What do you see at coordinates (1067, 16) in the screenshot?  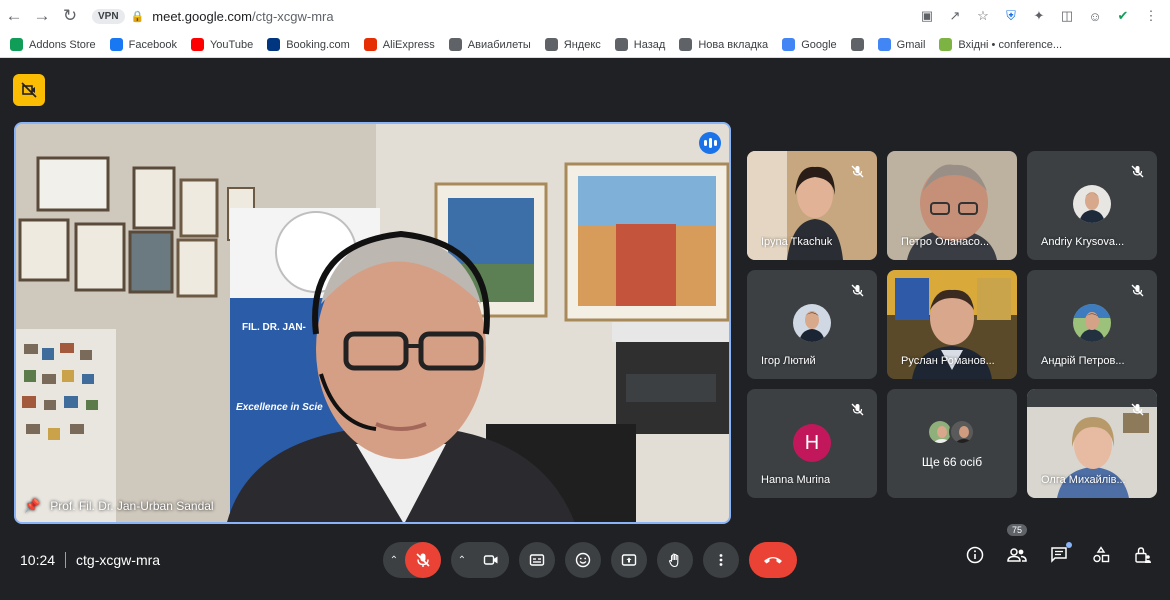 I see `sidebar-icon: ◫` at bounding box center [1067, 16].